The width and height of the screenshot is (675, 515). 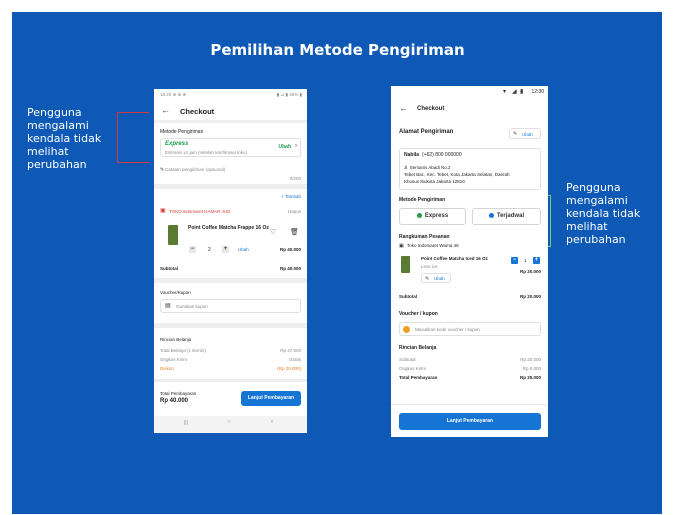 I want to click on coupon-icon, so click(x=406, y=329).